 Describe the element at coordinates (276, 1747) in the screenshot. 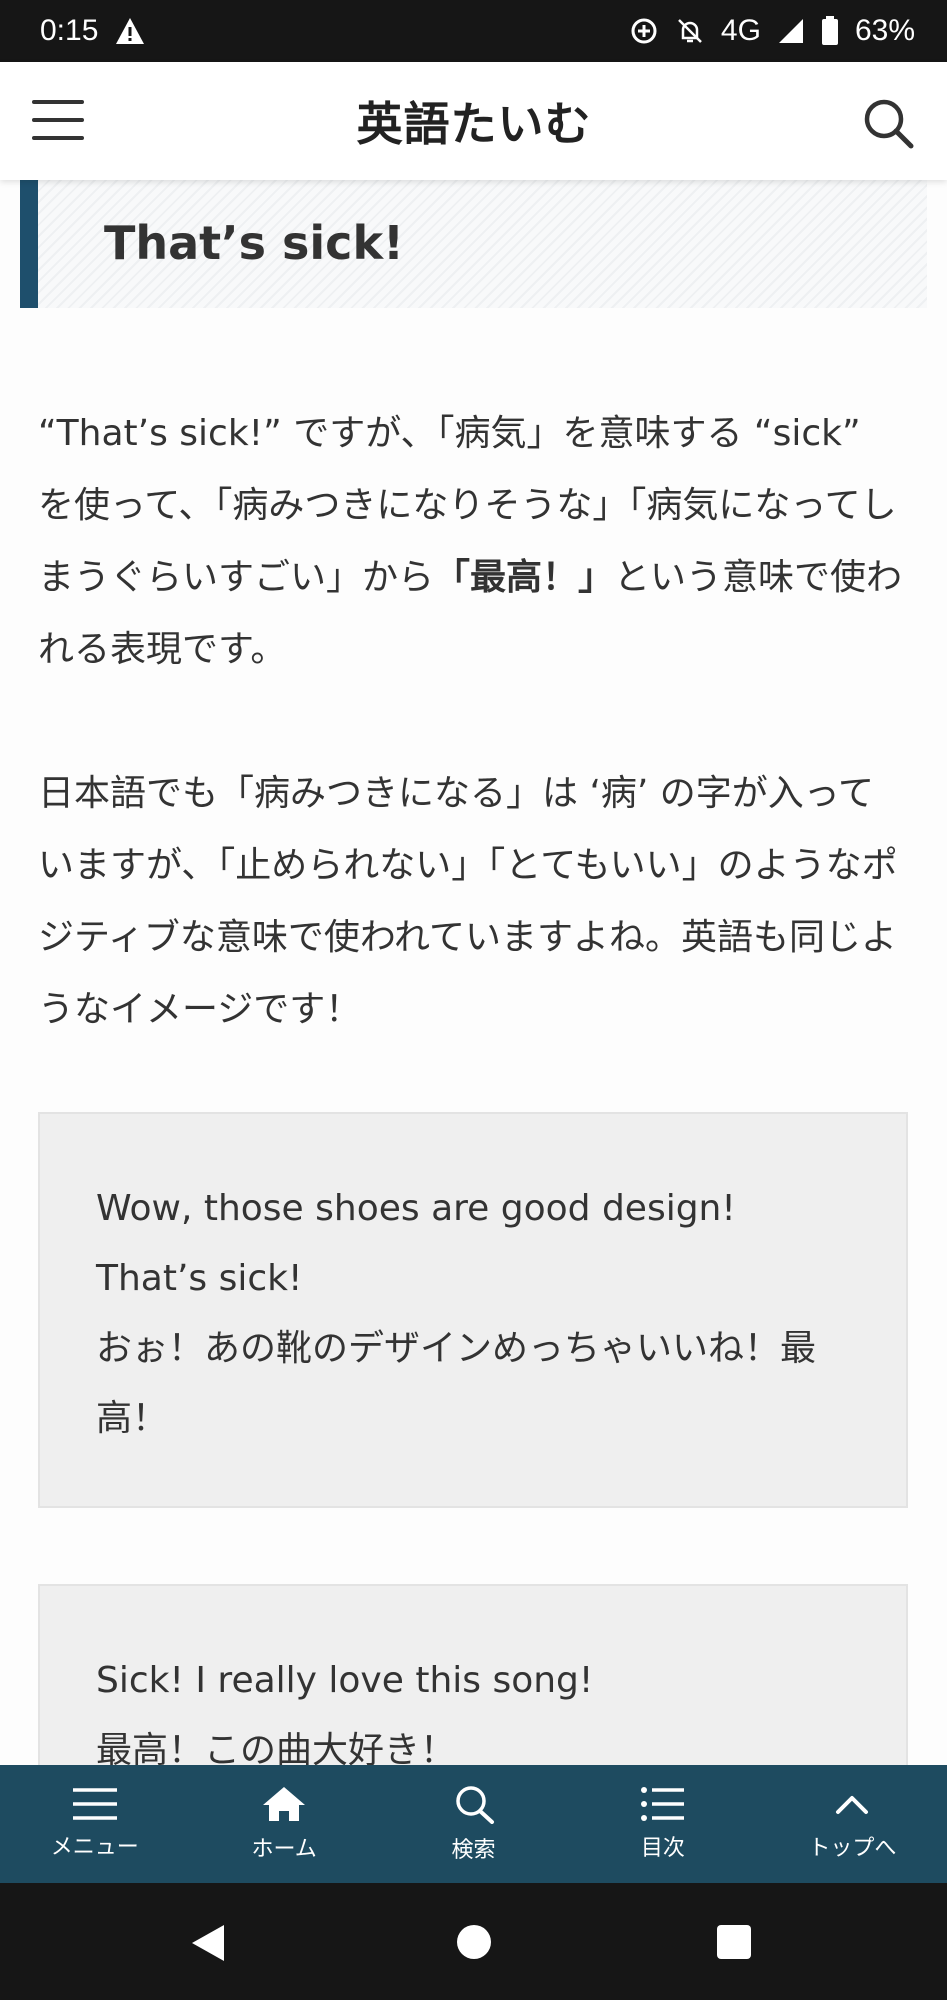

I see `example-2-japanese: 最高！この曲大好き！` at that location.